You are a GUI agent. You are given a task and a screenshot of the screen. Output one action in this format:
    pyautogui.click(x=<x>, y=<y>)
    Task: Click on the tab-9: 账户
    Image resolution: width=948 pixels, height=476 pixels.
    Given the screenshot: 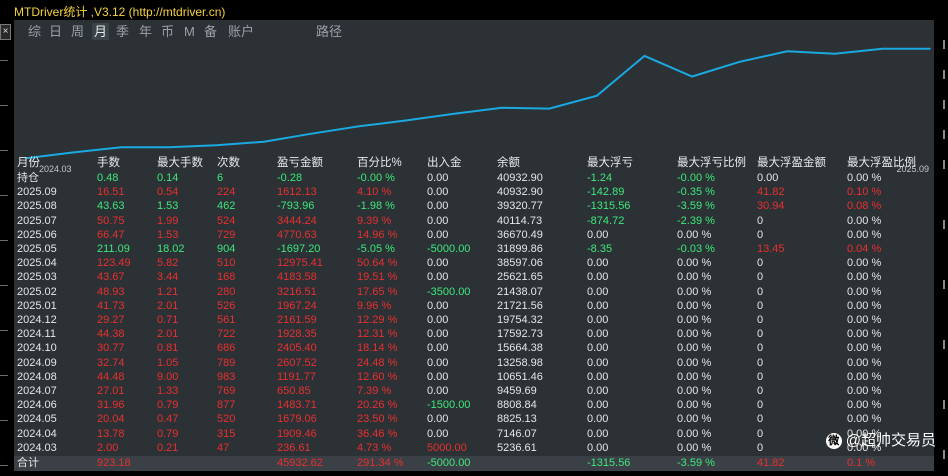 What is the action you would take?
    pyautogui.click(x=241, y=31)
    